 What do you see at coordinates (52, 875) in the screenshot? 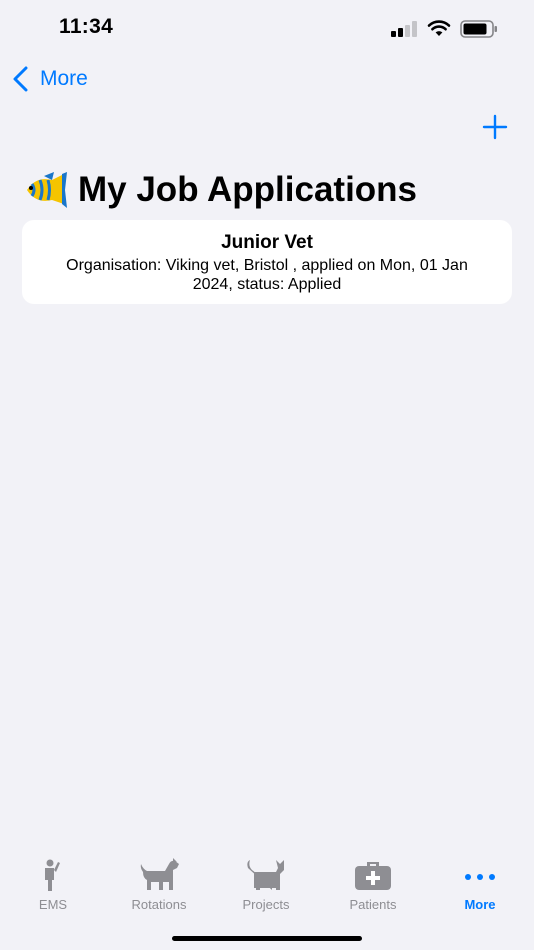
I see `person-waving-icon` at bounding box center [52, 875].